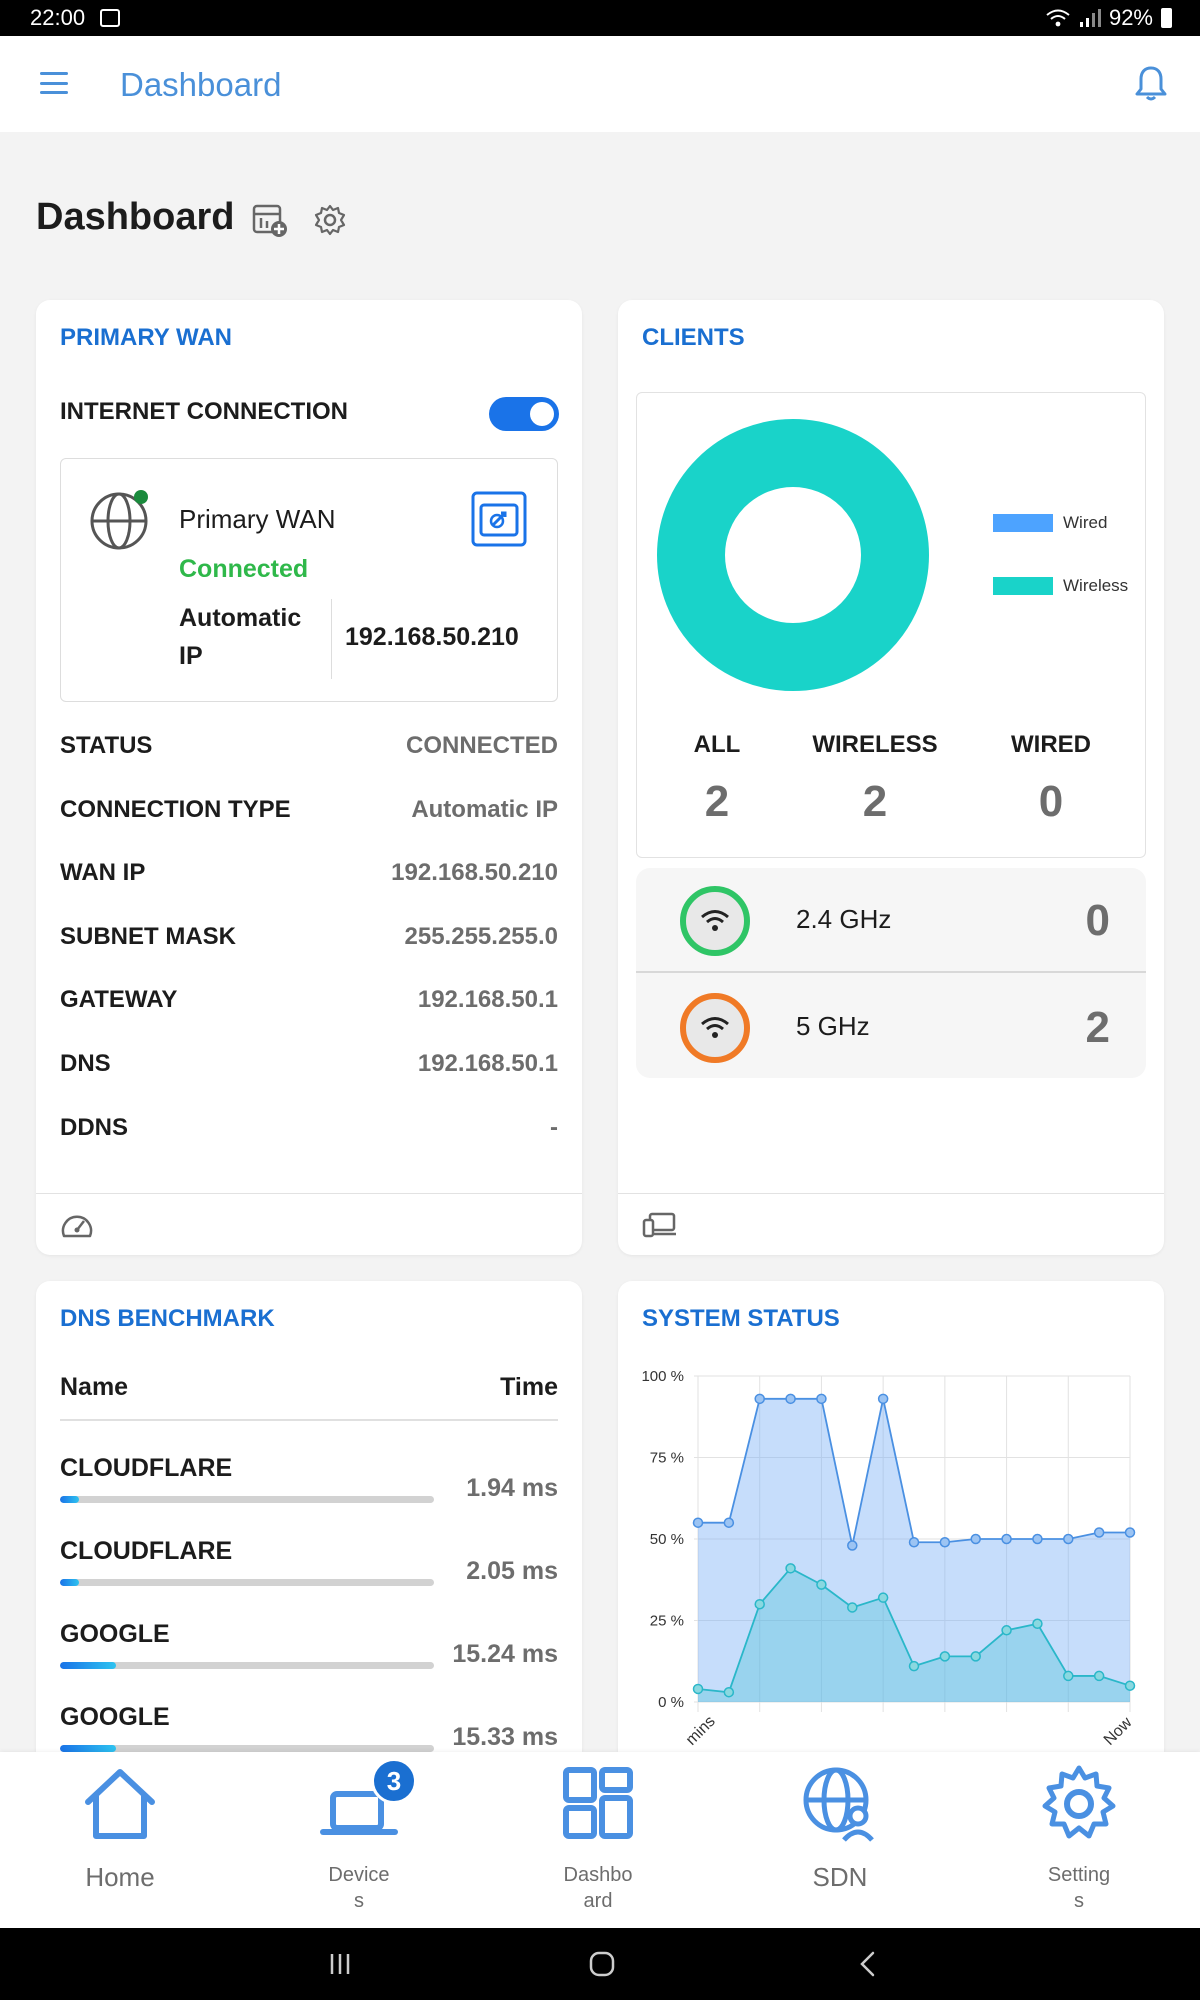 This screenshot has width=1200, height=2000. I want to click on recent-apps-icon, so click(340, 1964).